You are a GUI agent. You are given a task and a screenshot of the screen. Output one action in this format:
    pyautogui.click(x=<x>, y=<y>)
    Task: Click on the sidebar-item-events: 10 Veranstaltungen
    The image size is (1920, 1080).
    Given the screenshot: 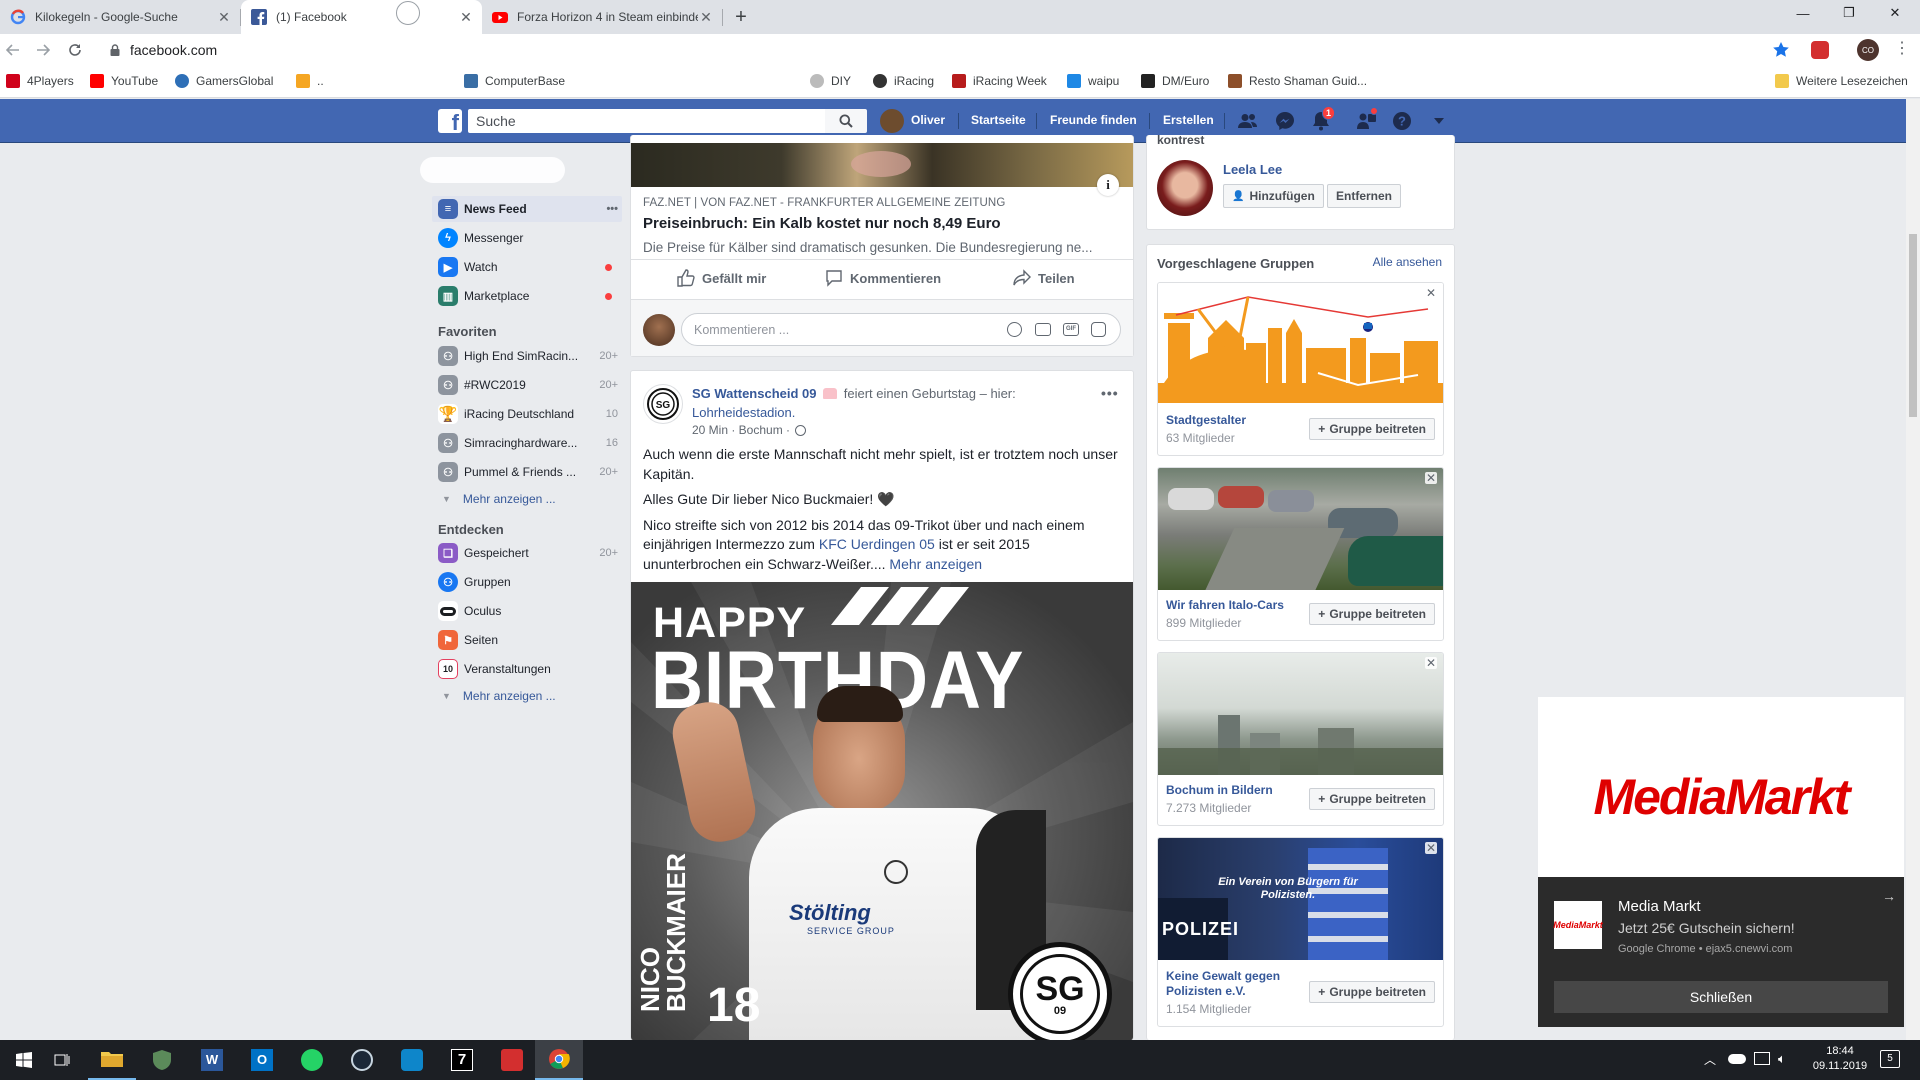 What is the action you would take?
    pyautogui.click(x=527, y=669)
    